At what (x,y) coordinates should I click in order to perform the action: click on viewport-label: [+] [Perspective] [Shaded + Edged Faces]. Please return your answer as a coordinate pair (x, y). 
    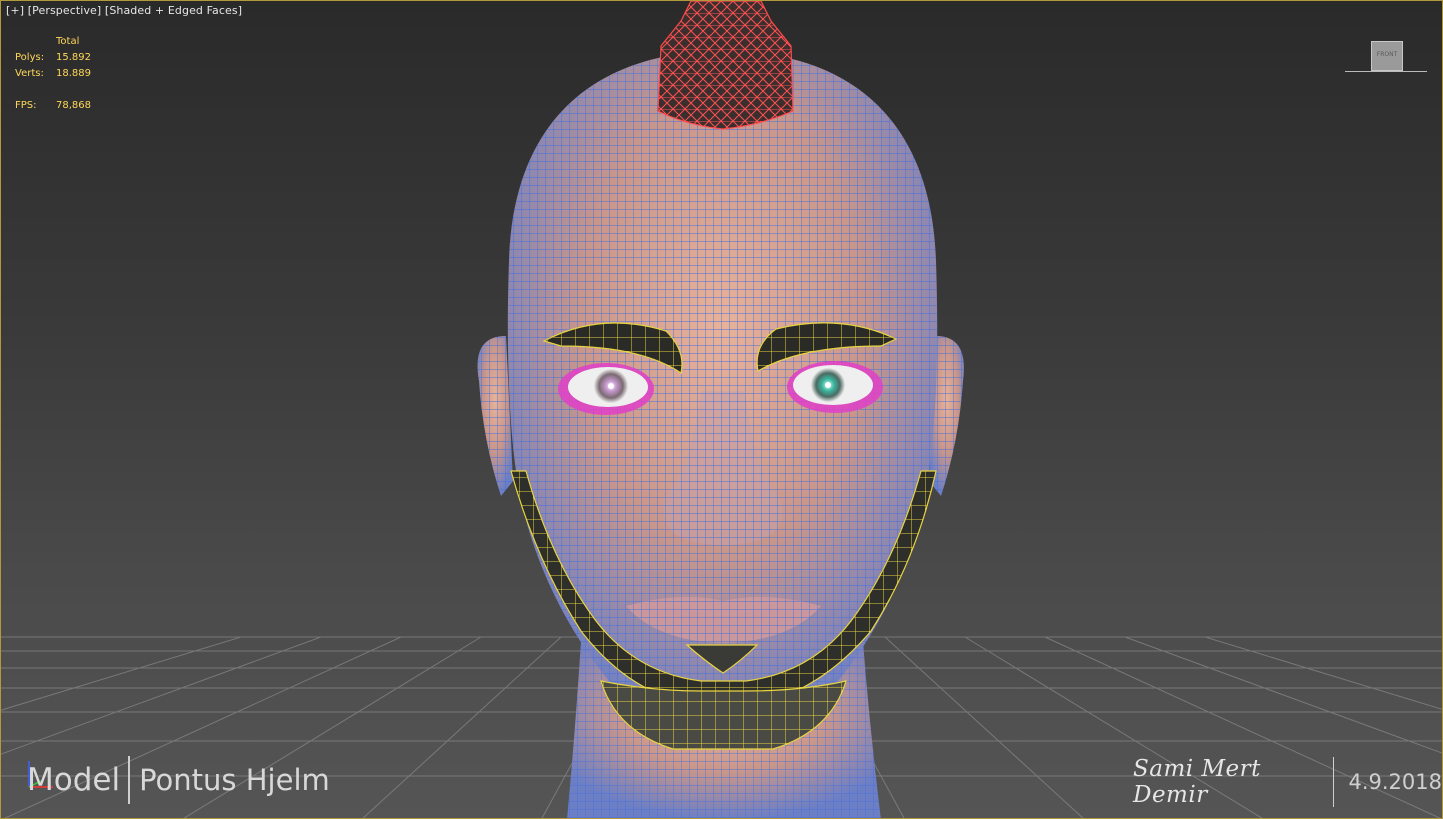
    Looking at the image, I should click on (124, 10).